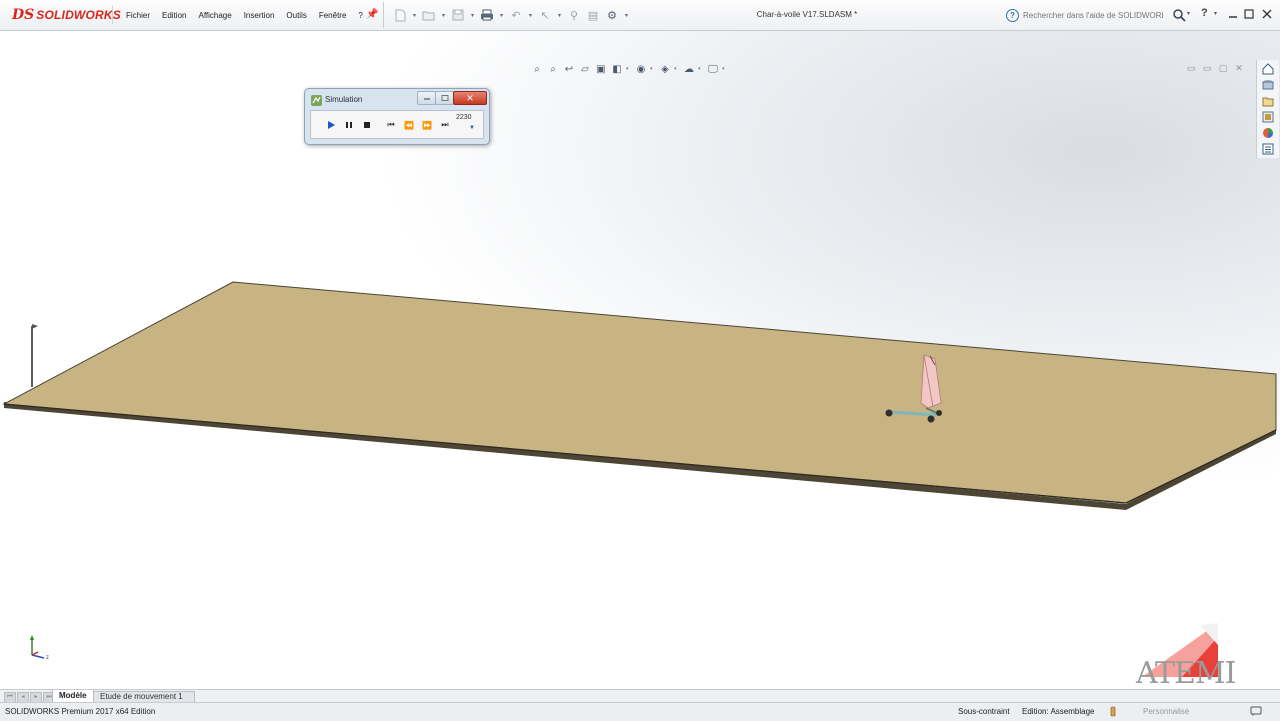  I want to click on simulation-dialog: Simulation ✕ ⏮ ⏪ ⏩ ⏭ 2230 ▼, so click(397, 116).